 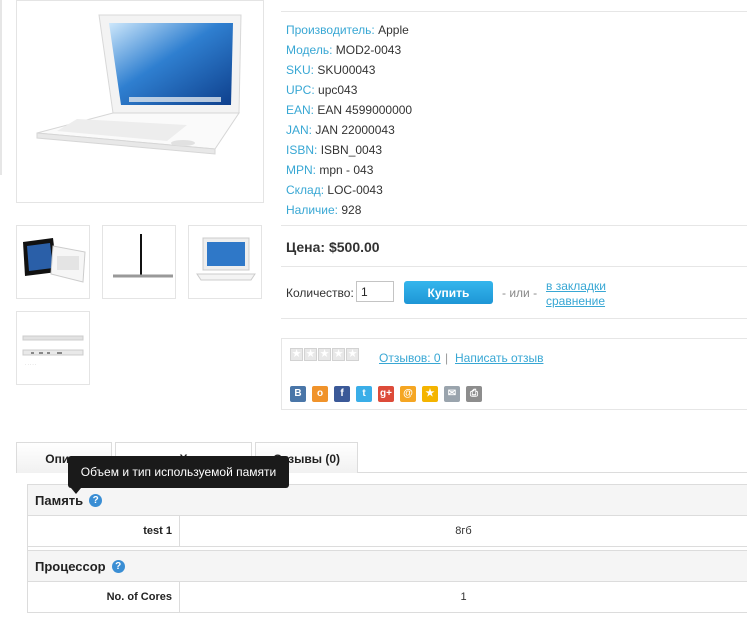 I want to click on google-plus-icon: g+, so click(x=386, y=394).